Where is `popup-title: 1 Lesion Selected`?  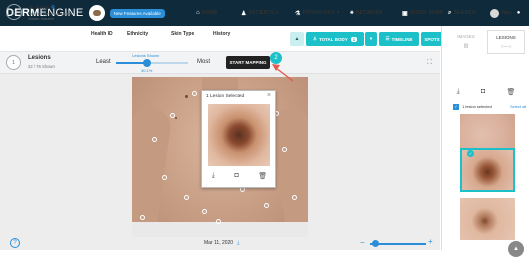 popup-title: 1 Lesion Selected is located at coordinates (225, 96).